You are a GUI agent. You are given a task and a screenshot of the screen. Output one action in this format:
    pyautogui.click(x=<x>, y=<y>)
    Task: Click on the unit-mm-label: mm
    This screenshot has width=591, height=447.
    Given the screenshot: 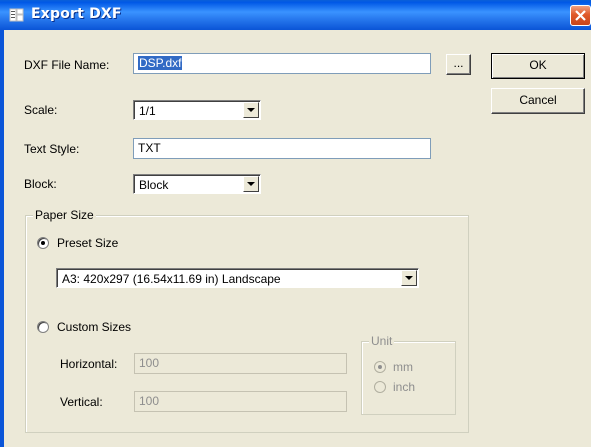 What is the action you would take?
    pyautogui.click(x=403, y=367)
    